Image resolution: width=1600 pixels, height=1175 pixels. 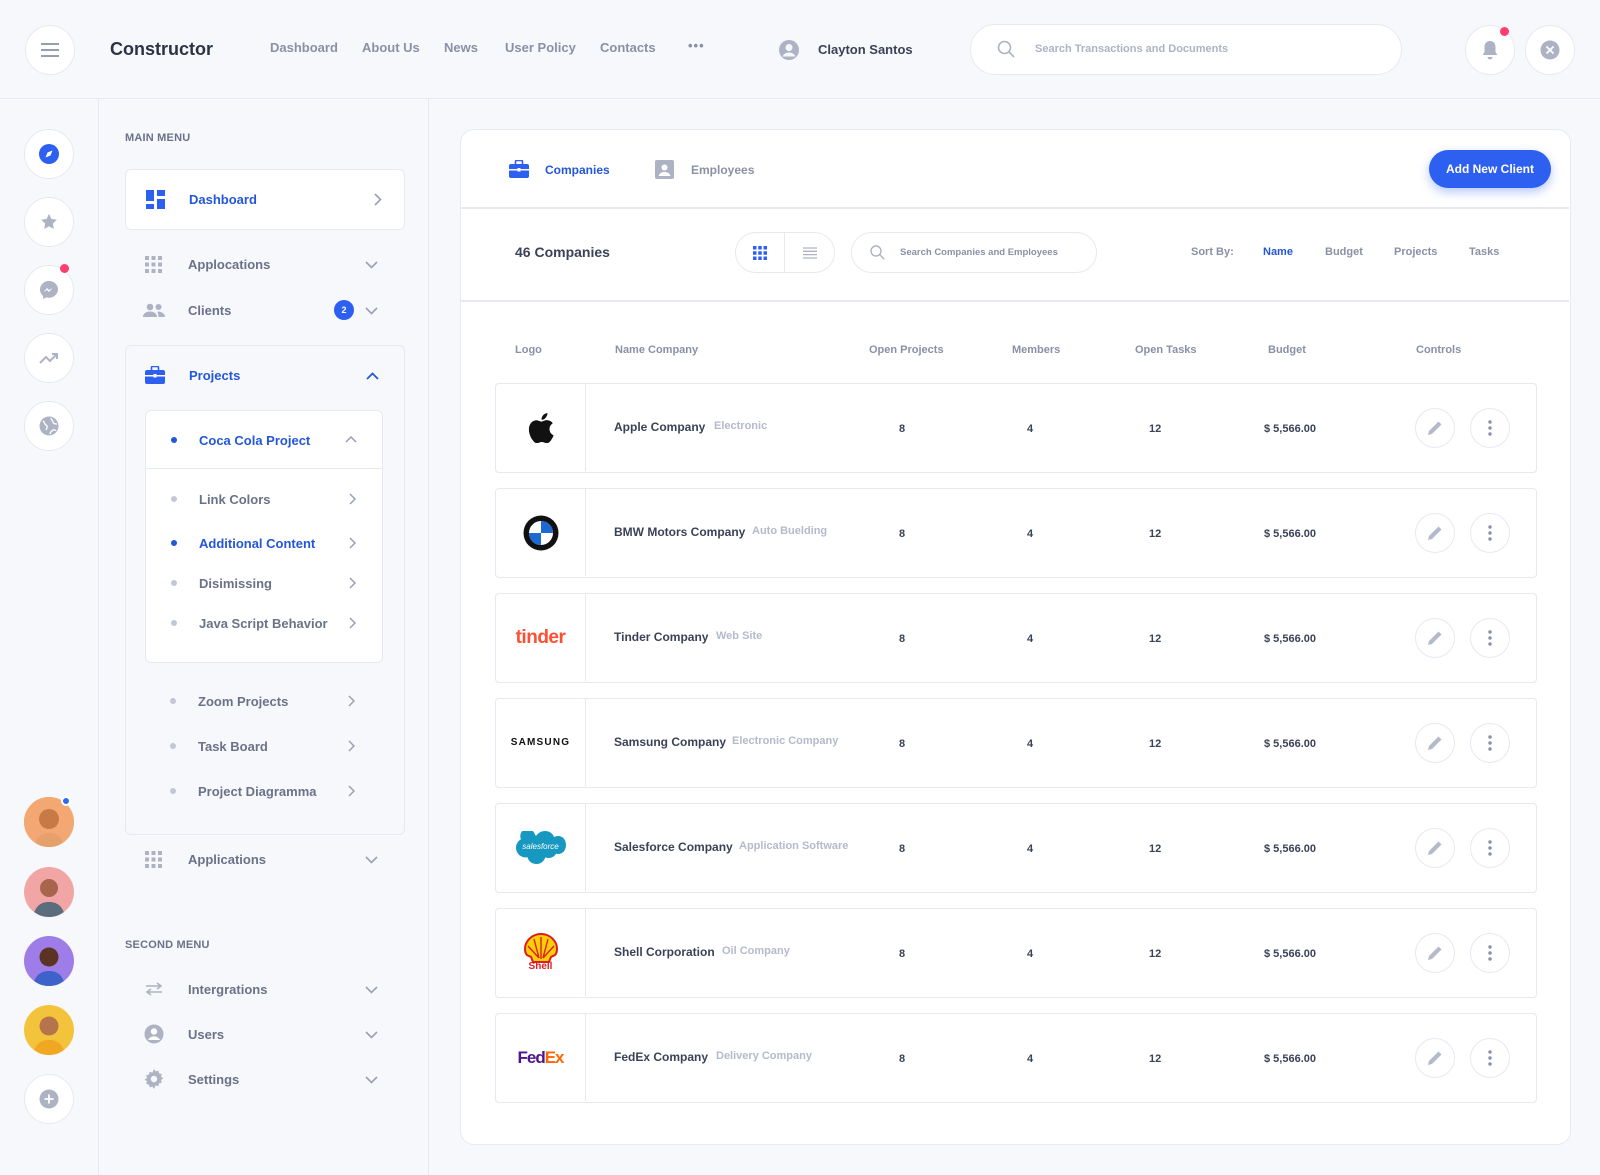 What do you see at coordinates (865, 49) in the screenshot?
I see `user-name: Clayton Santos` at bounding box center [865, 49].